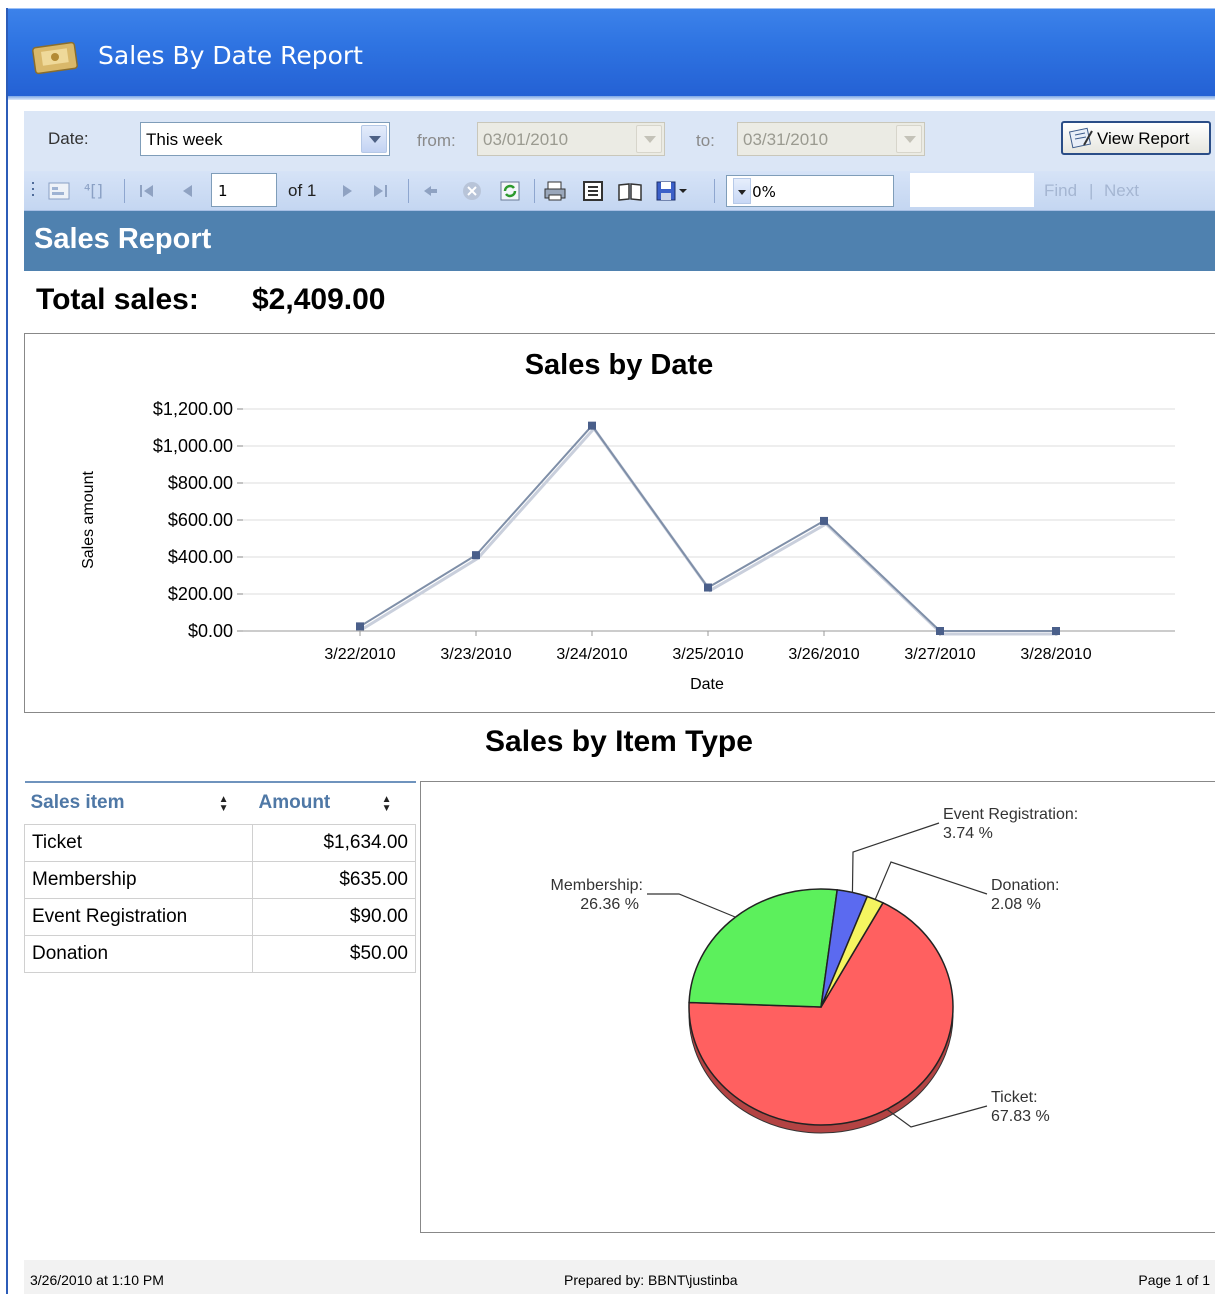  What do you see at coordinates (138, 842) in the screenshot?
I see `cell-item: Ticket` at bounding box center [138, 842].